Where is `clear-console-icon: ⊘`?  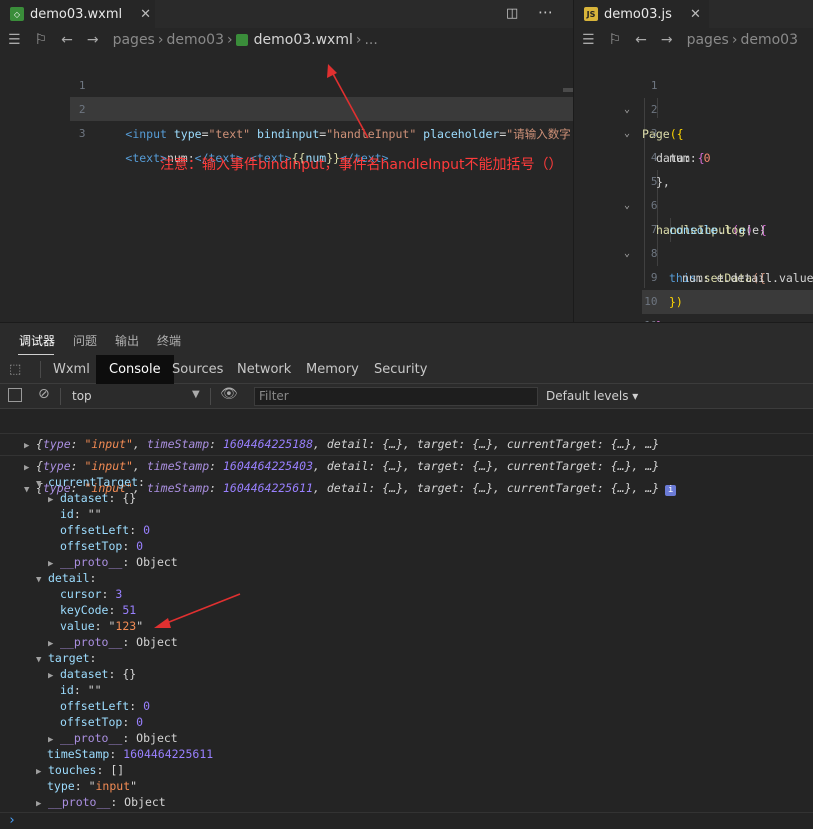
clear-console-icon: ⊘ is located at coordinates (44, 394).